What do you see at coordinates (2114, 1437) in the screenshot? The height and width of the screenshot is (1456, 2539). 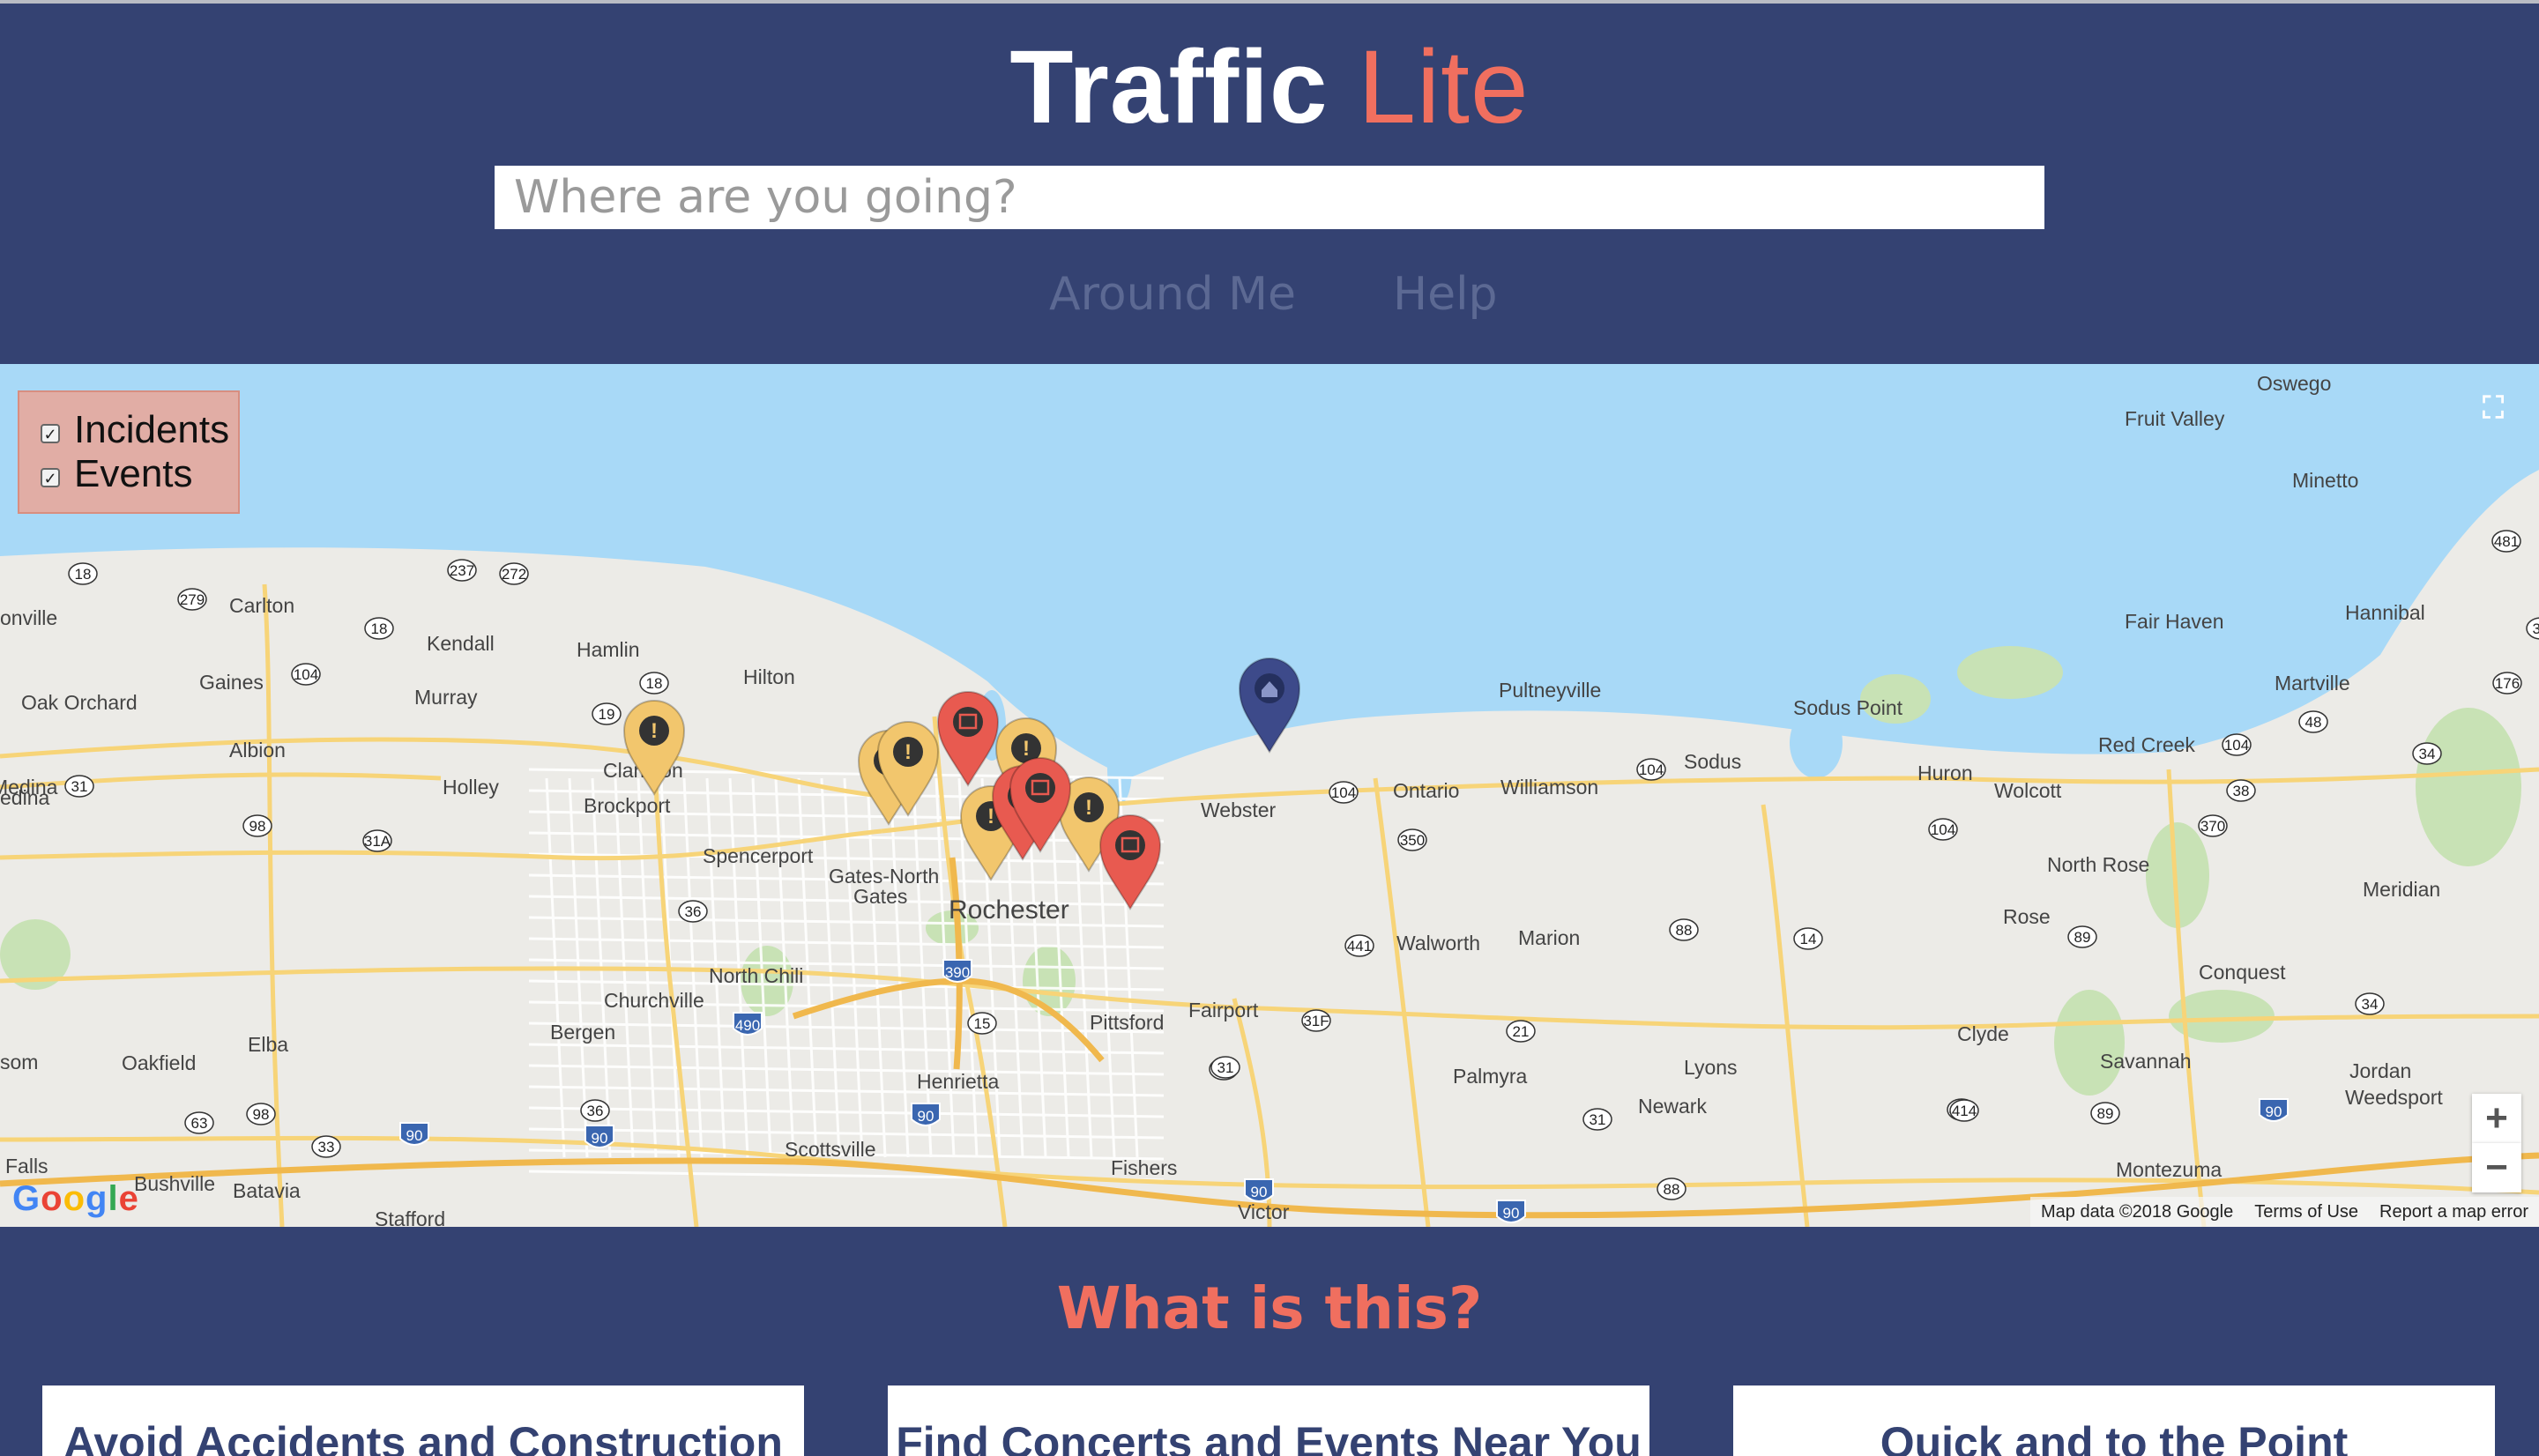 I see `feature-card-title: Quick and to the Point` at bounding box center [2114, 1437].